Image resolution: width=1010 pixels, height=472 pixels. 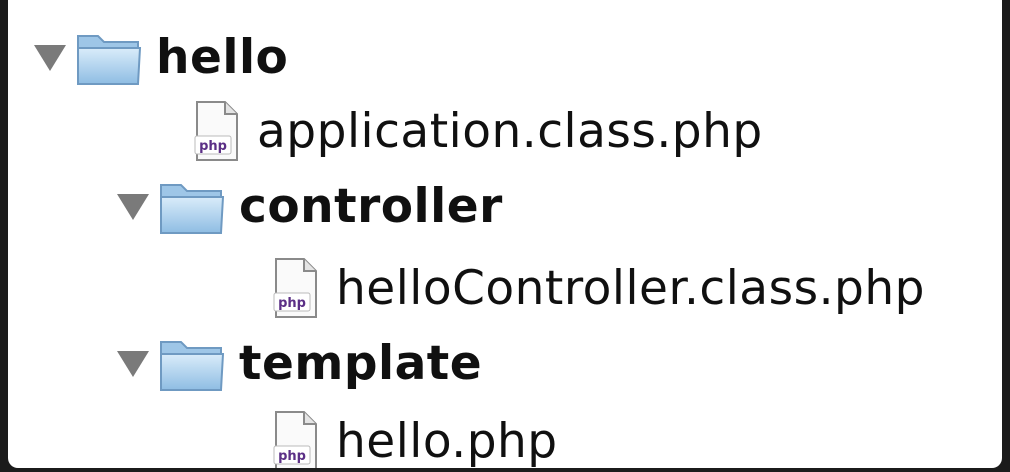 What do you see at coordinates (447, 440) in the screenshot?
I see `tree-label: hello.php` at bounding box center [447, 440].